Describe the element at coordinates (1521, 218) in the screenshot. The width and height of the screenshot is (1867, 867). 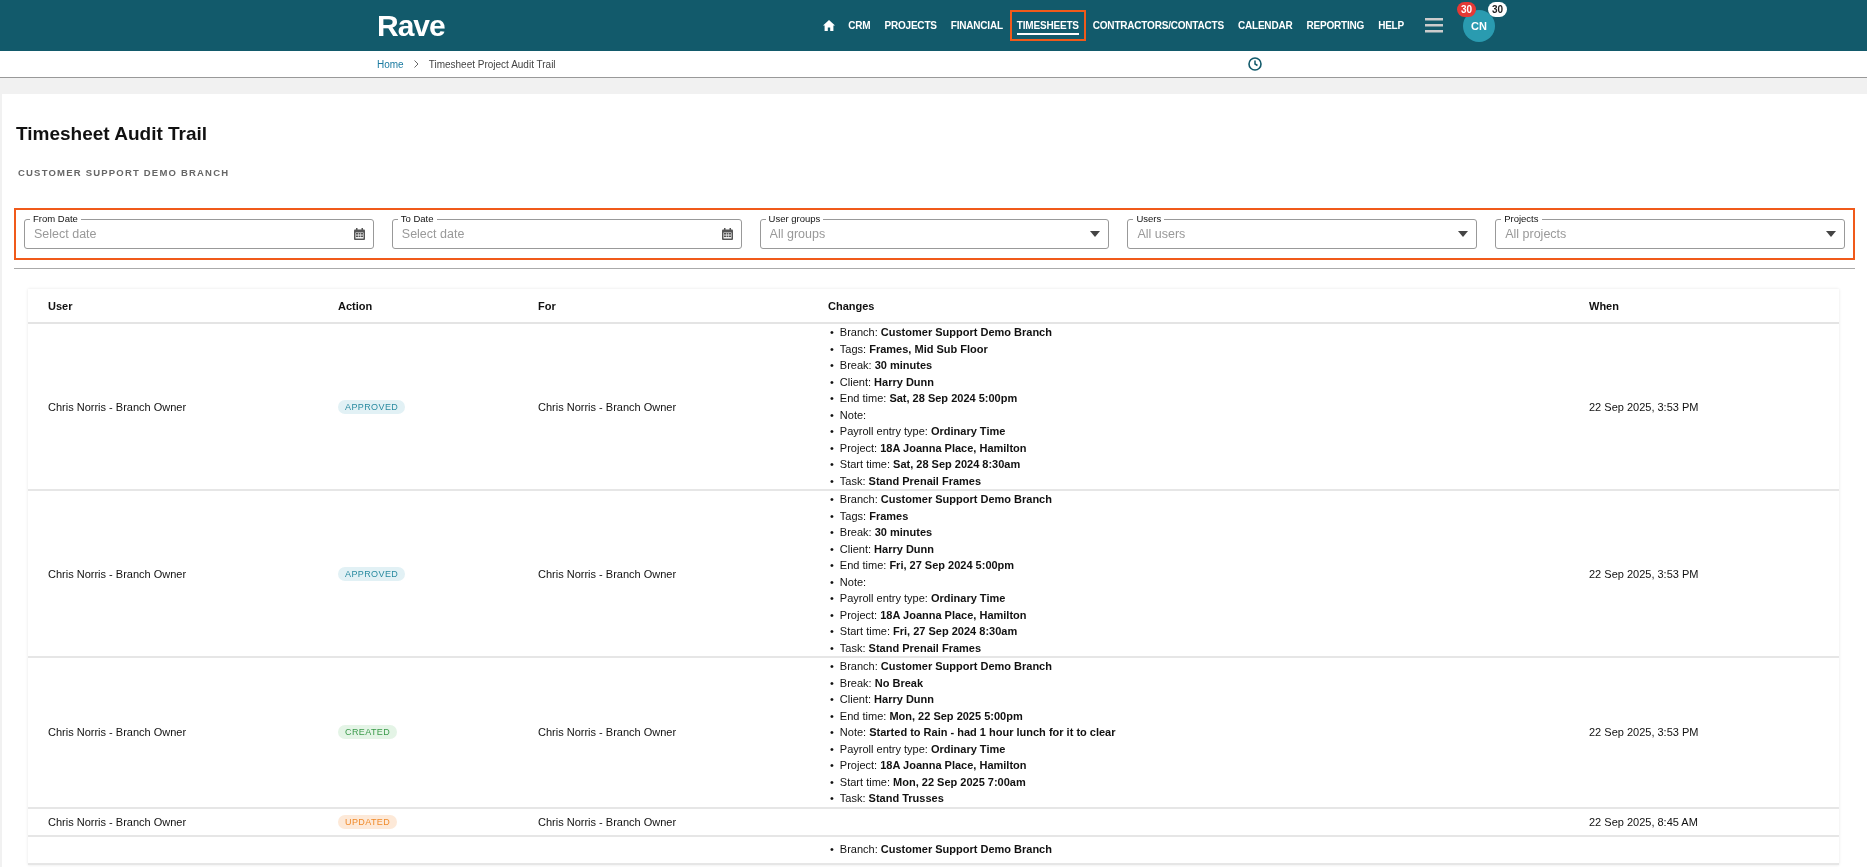
I see `field-label: Projects` at that location.